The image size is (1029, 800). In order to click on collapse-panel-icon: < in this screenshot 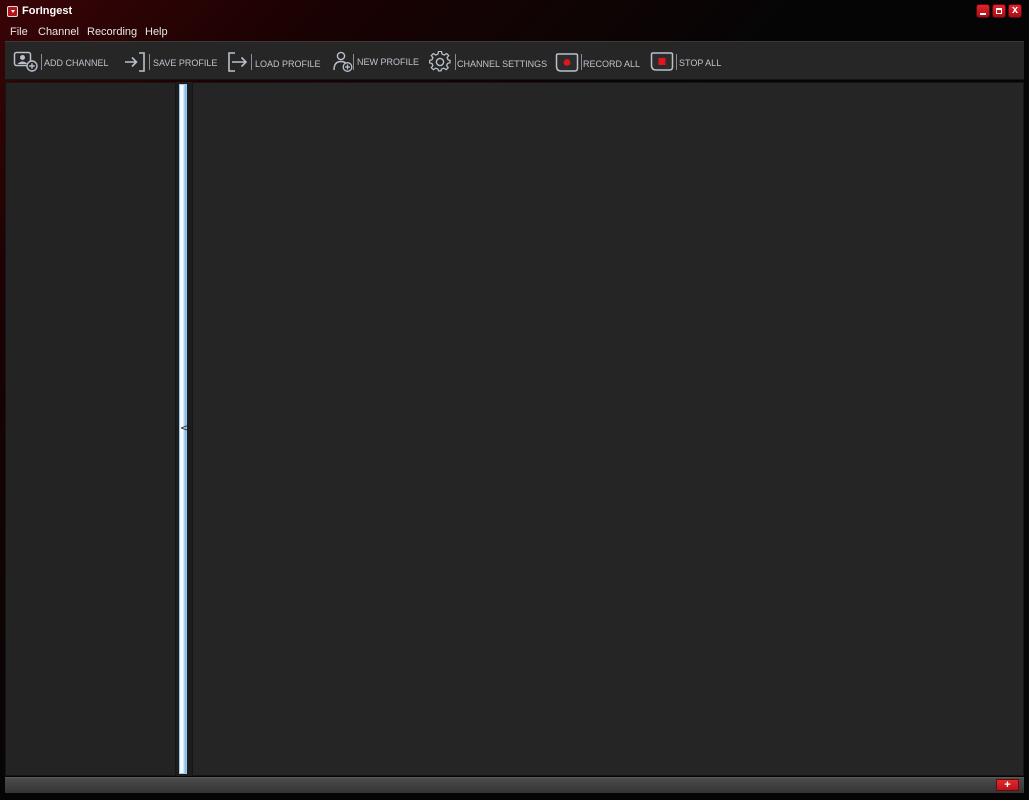, I will do `click(184, 428)`.